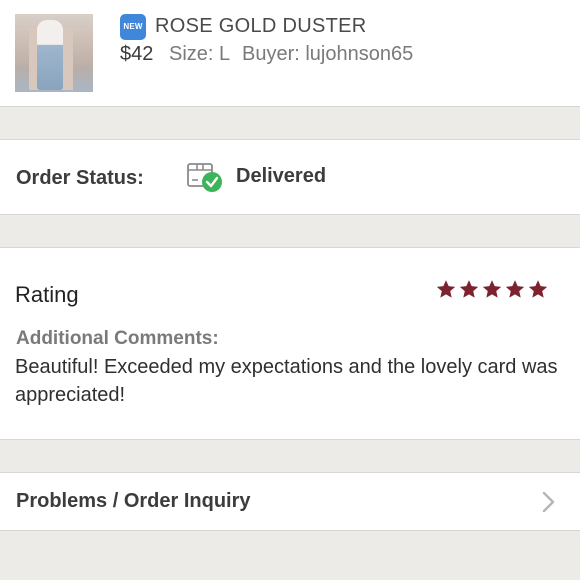 The width and height of the screenshot is (580, 580). What do you see at coordinates (80, 178) in the screenshot?
I see `order-status-label: Order Status:` at bounding box center [80, 178].